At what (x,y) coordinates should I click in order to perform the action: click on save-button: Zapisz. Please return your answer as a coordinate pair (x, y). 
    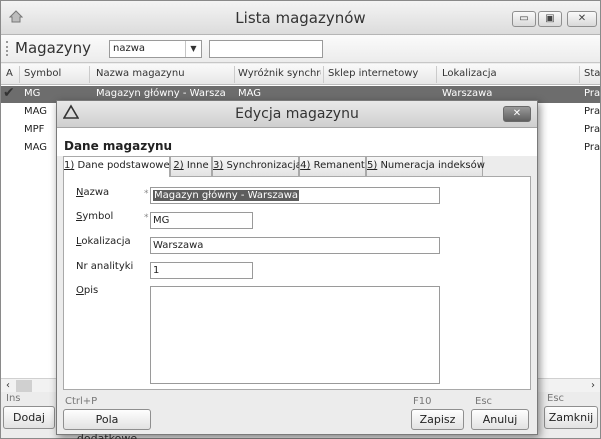
    Looking at the image, I should click on (437, 419).